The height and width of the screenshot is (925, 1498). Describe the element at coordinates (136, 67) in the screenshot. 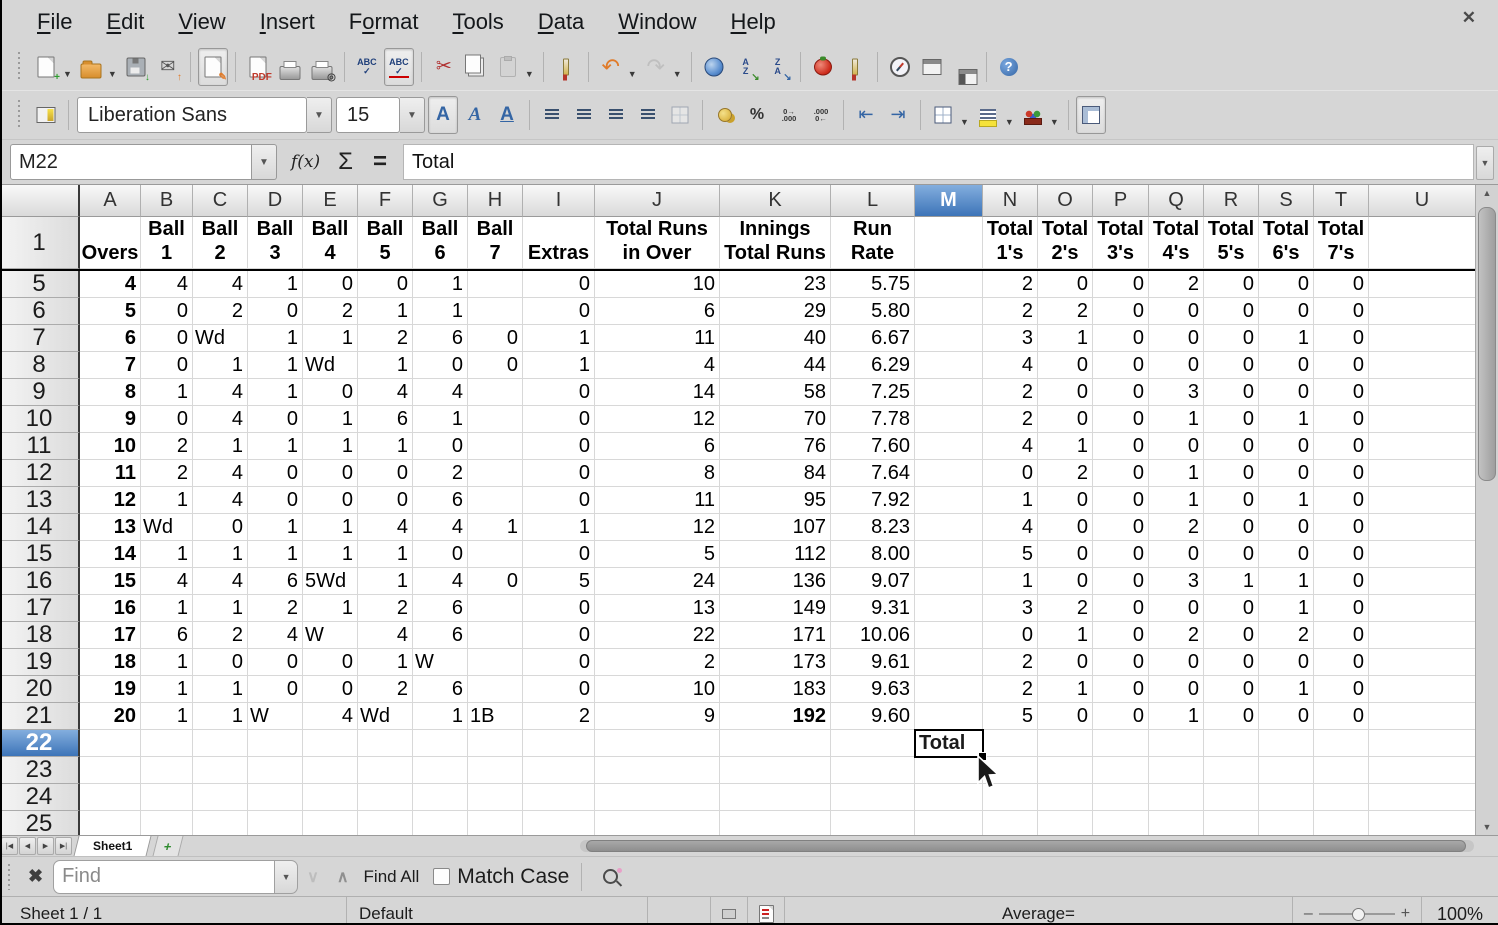

I see `save-icon: ↓` at that location.